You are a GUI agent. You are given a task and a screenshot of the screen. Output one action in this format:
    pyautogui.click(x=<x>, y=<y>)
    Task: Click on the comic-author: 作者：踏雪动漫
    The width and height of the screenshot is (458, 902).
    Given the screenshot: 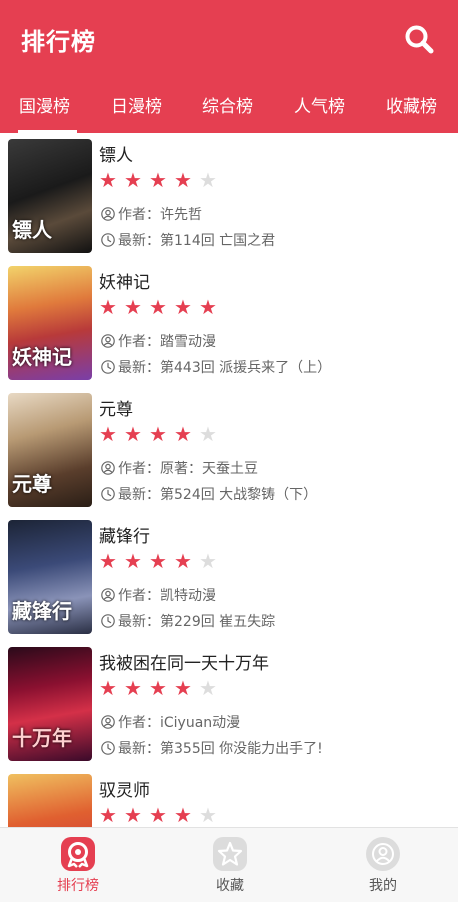 What is the action you would take?
    pyautogui.click(x=158, y=341)
    